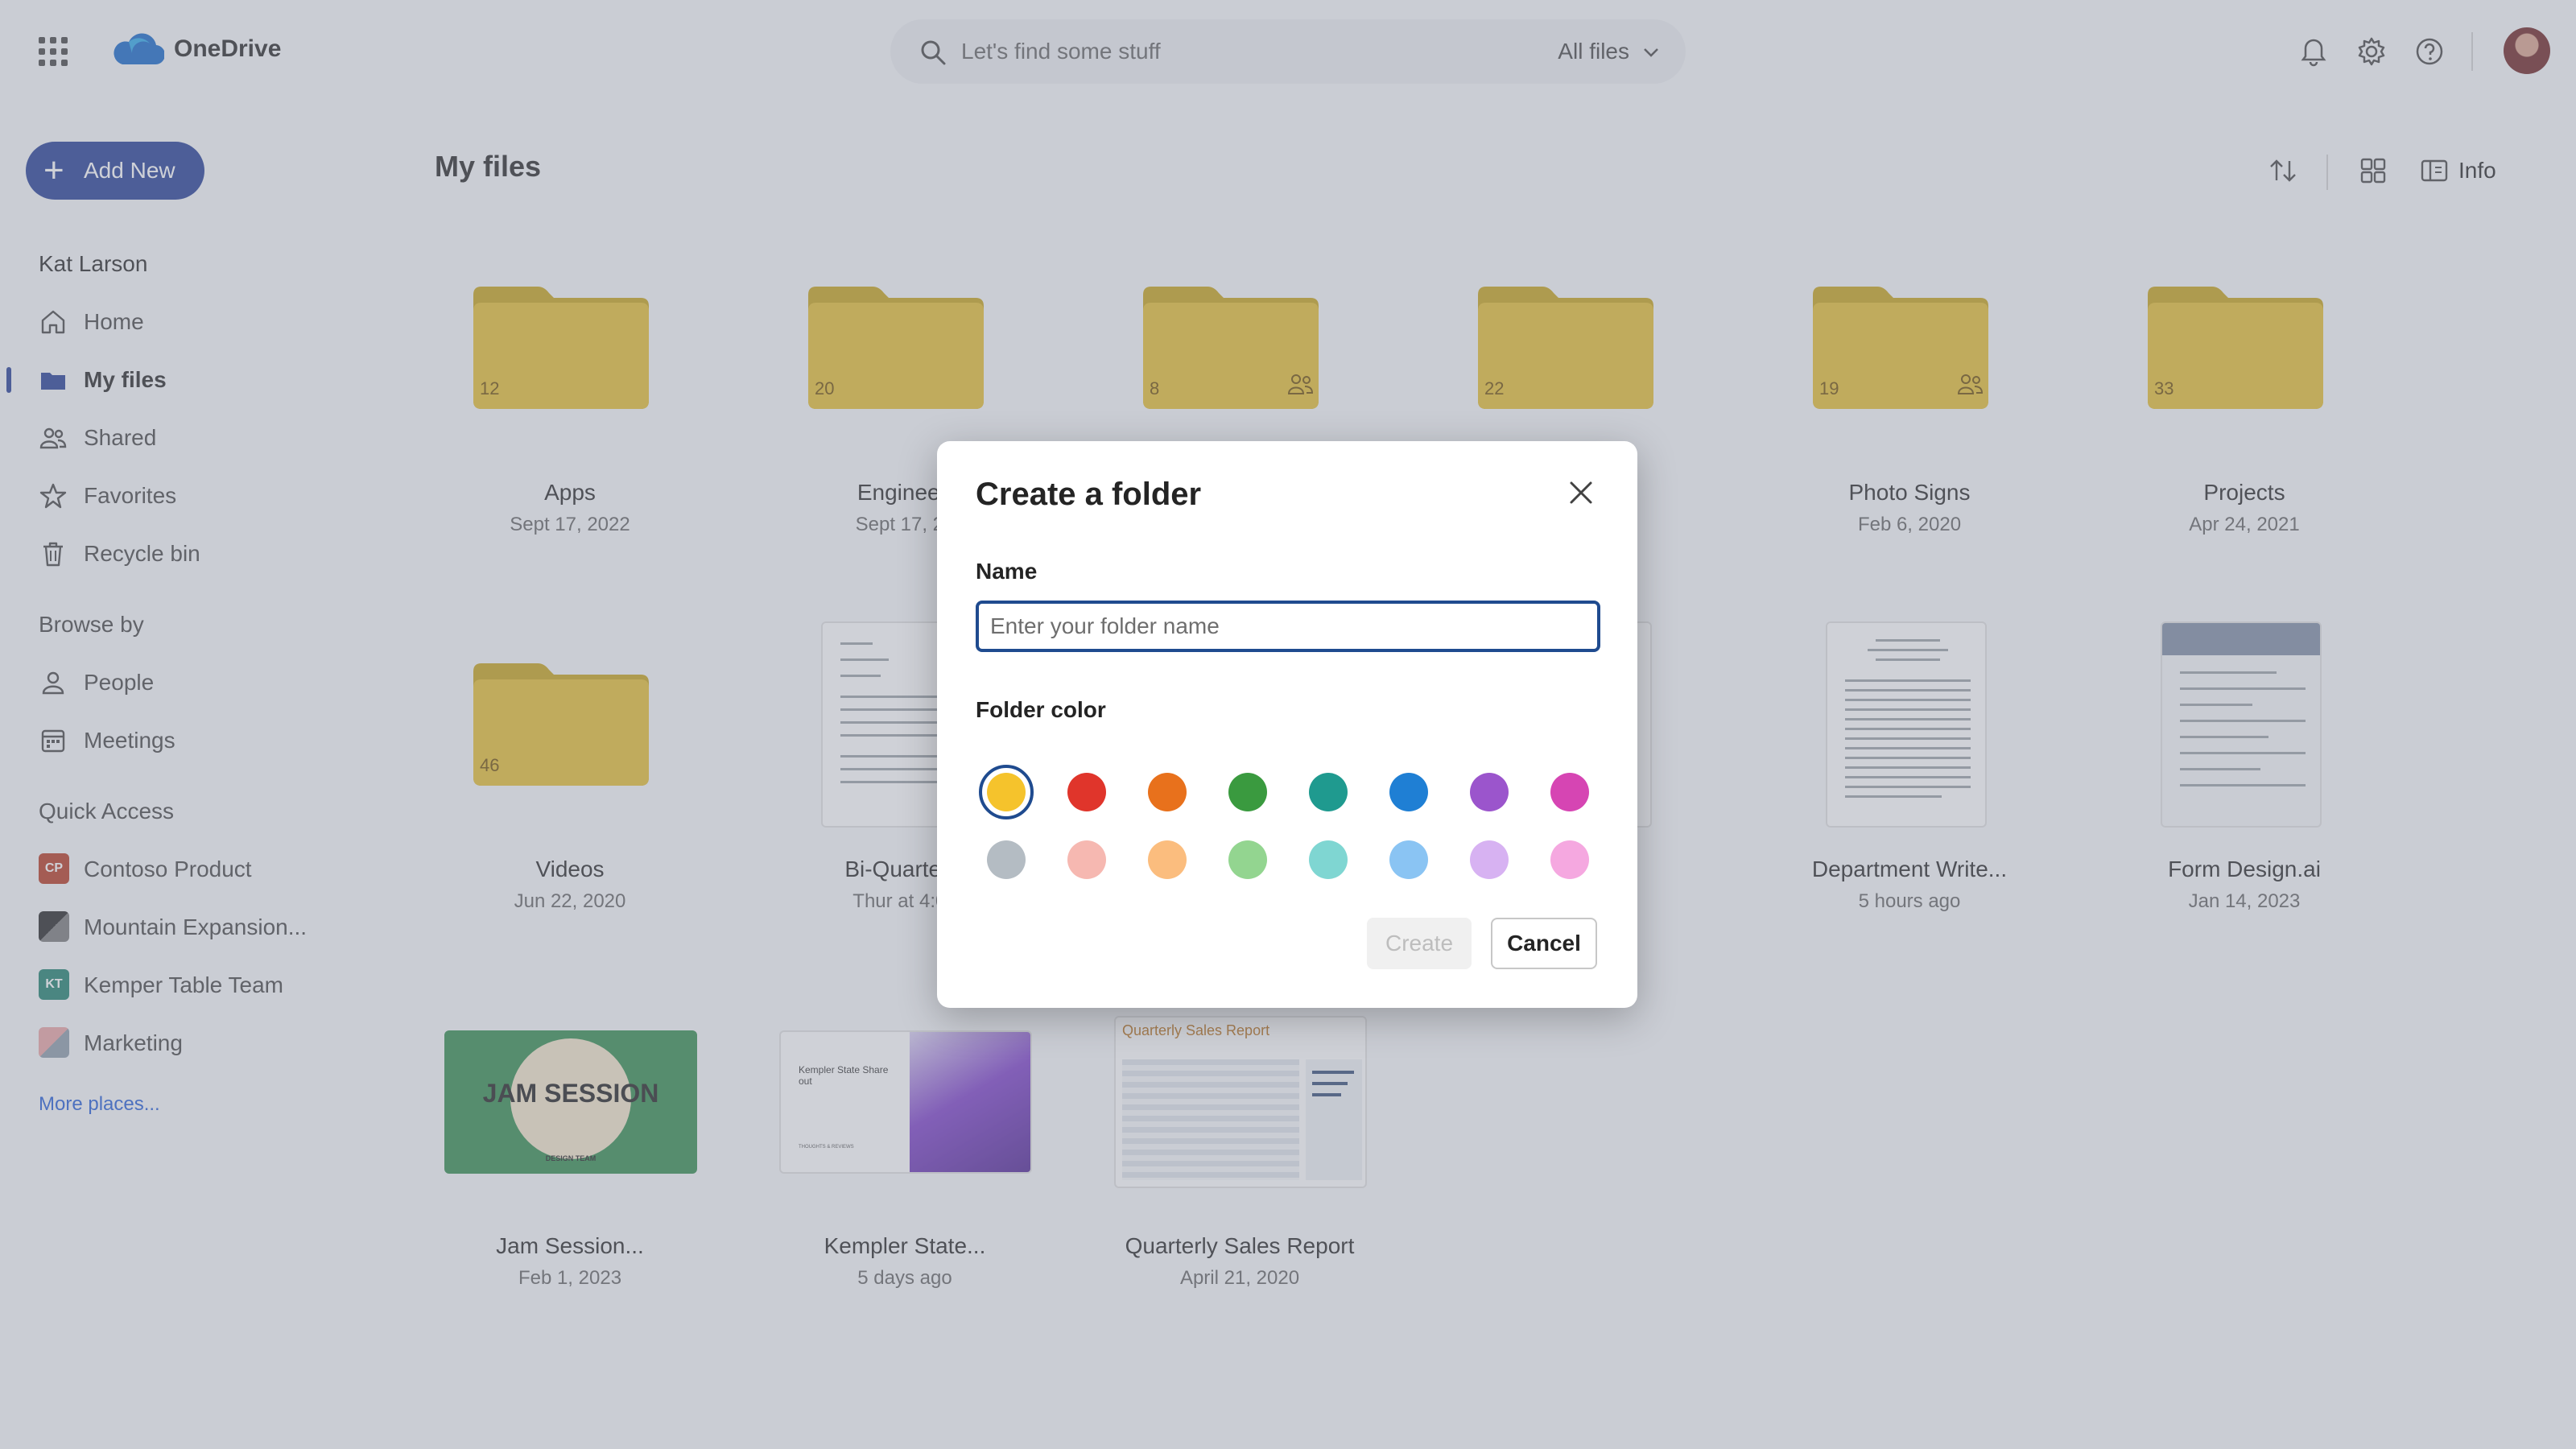  I want to click on create-button: Create, so click(1419, 943).